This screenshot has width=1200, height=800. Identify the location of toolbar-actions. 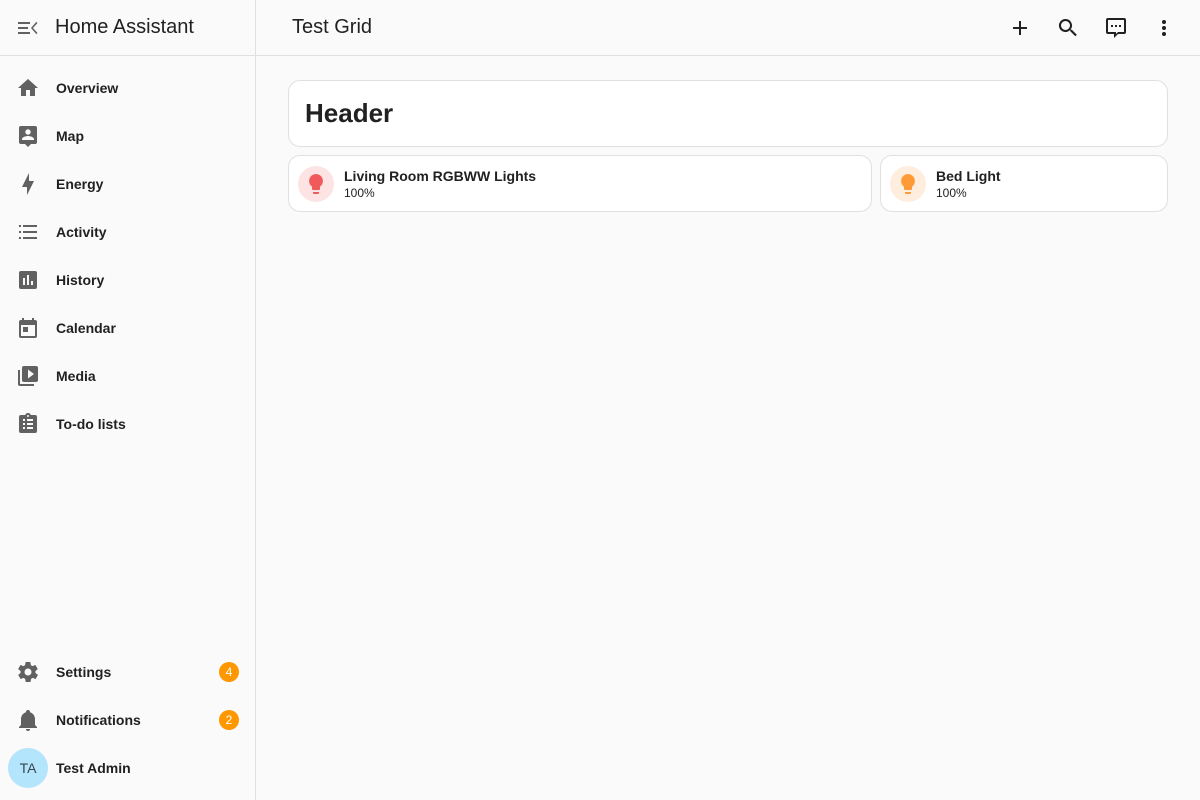
(1092, 28).